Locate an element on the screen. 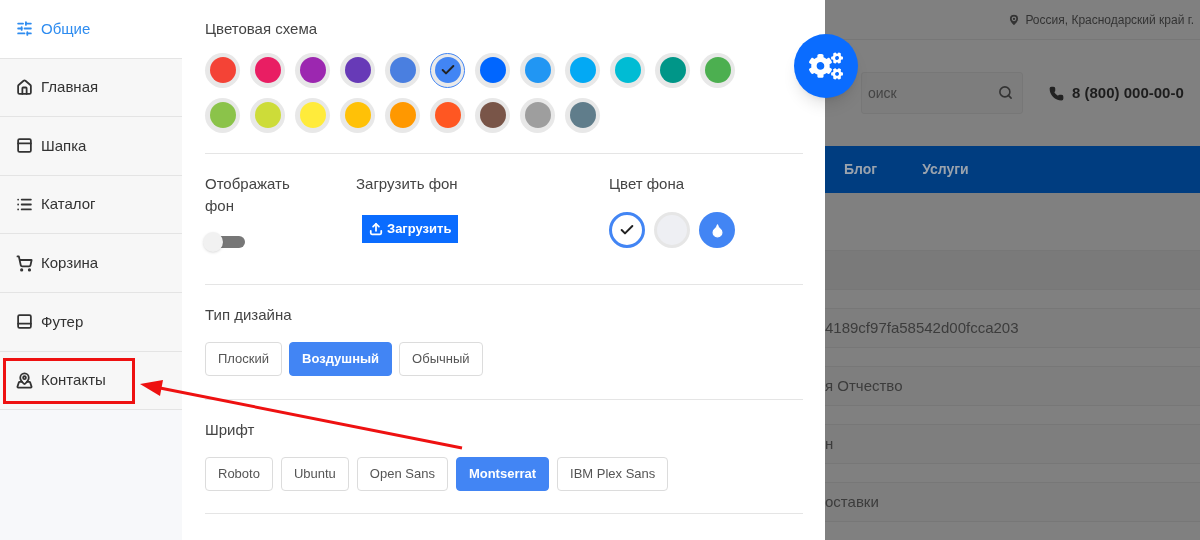 The width and height of the screenshot is (1200, 540). sidebar-item: Общие is located at coordinates (91, 29).